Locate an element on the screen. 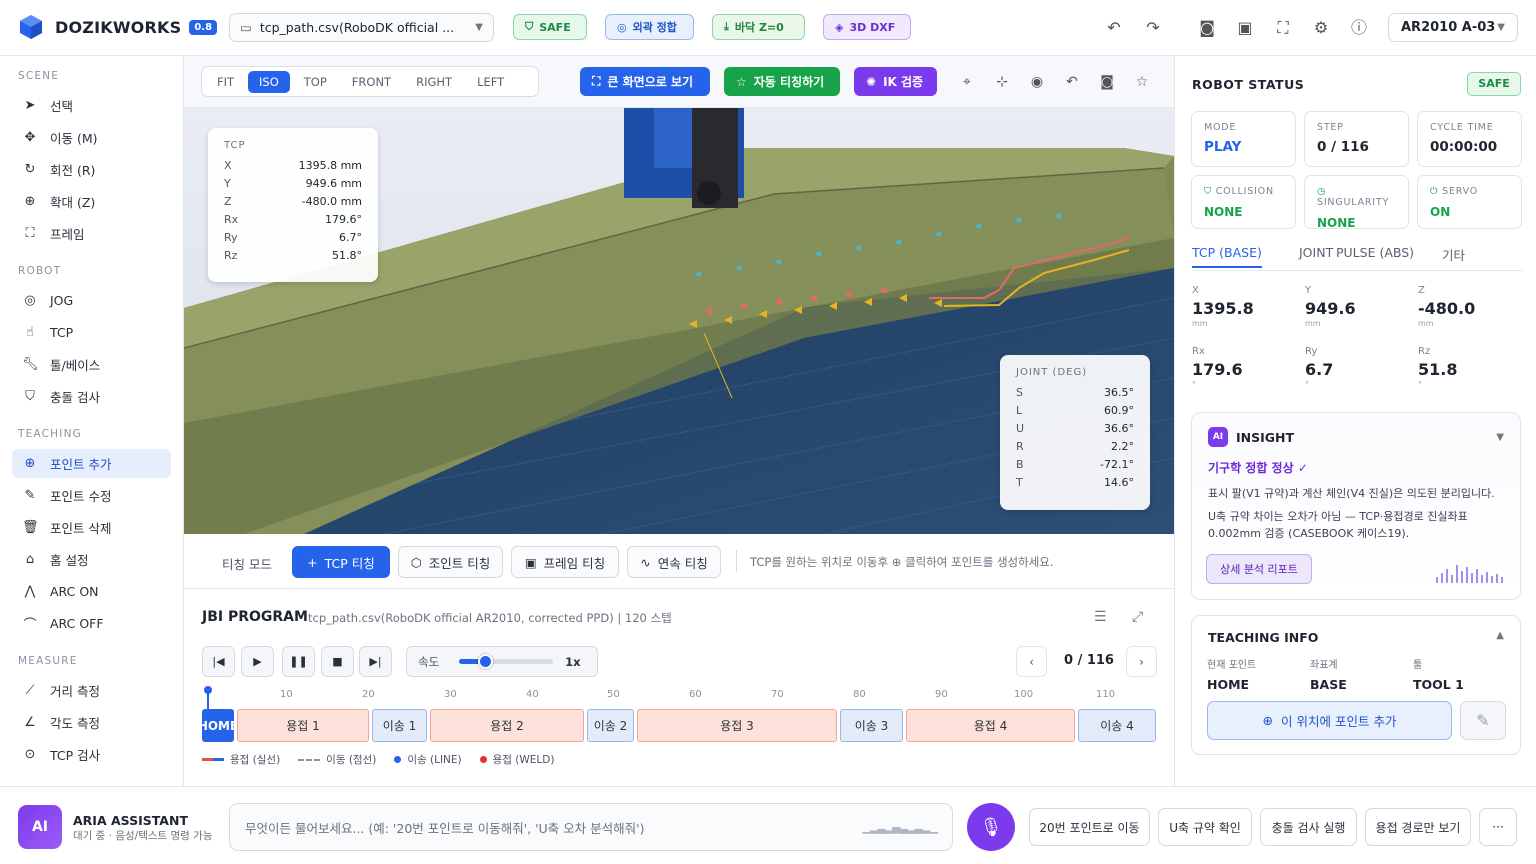 The height and width of the screenshot is (864, 1536). zoom-icon: ⊕ is located at coordinates (30, 201).